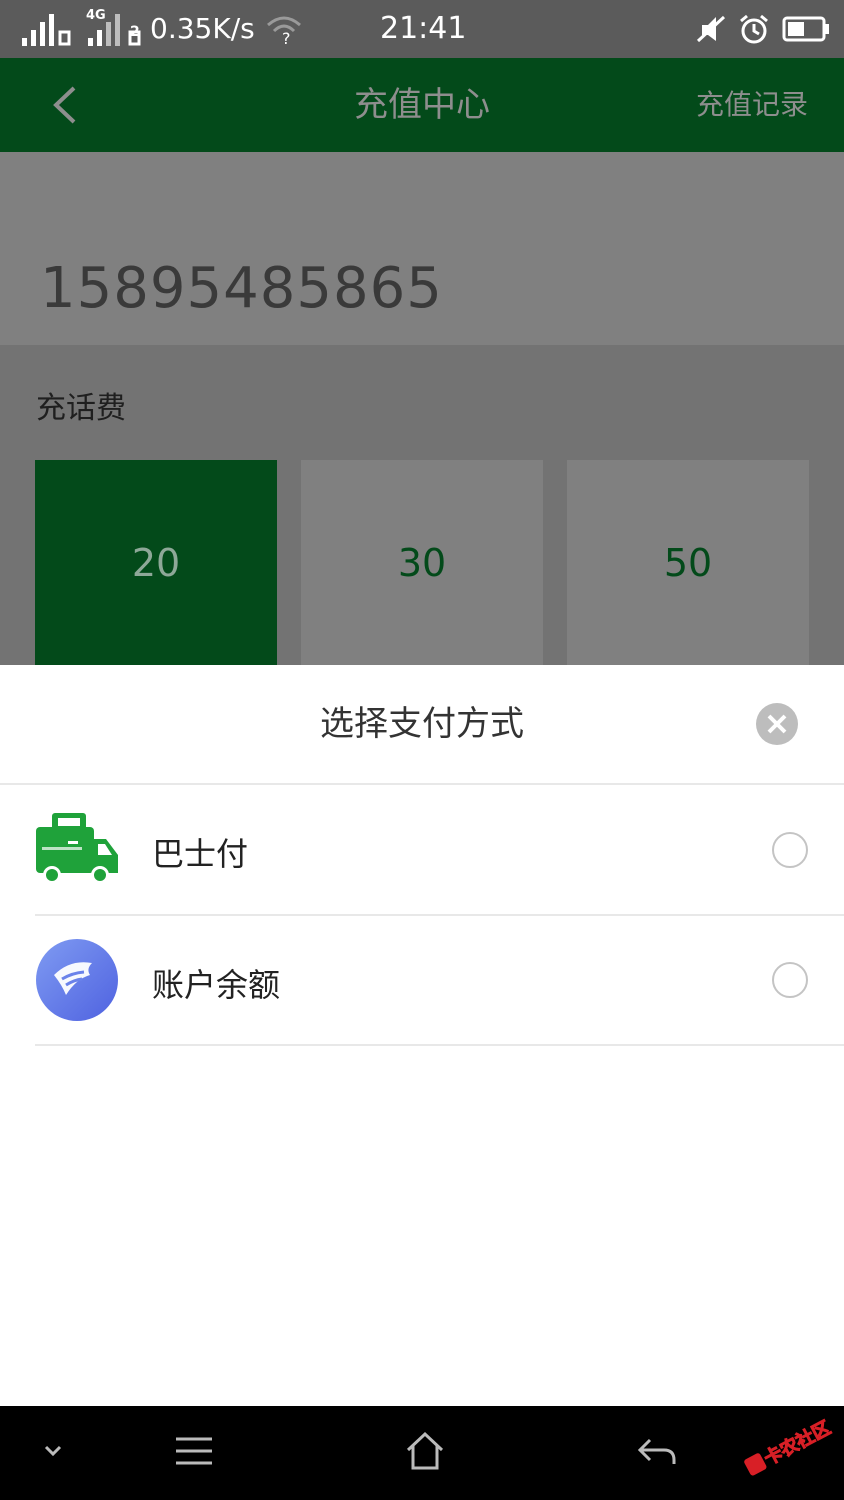 Image resolution: width=844 pixels, height=1500 pixels. I want to click on watermark-text: 卡农社区, so click(797, 1443).